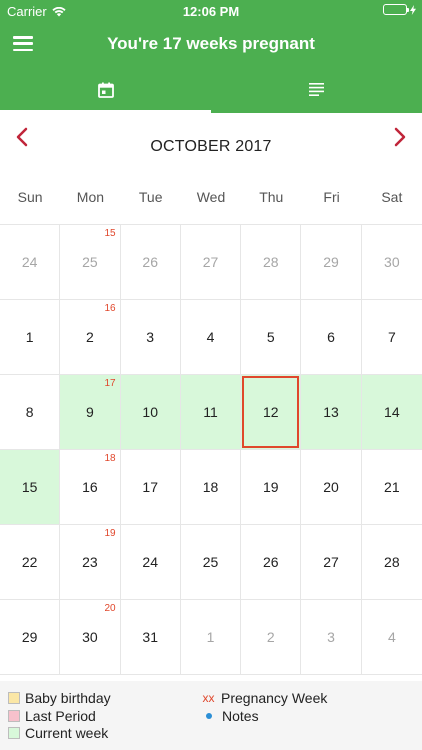 The height and width of the screenshot is (750, 422). I want to click on calendar-day: 5, so click(271, 337).